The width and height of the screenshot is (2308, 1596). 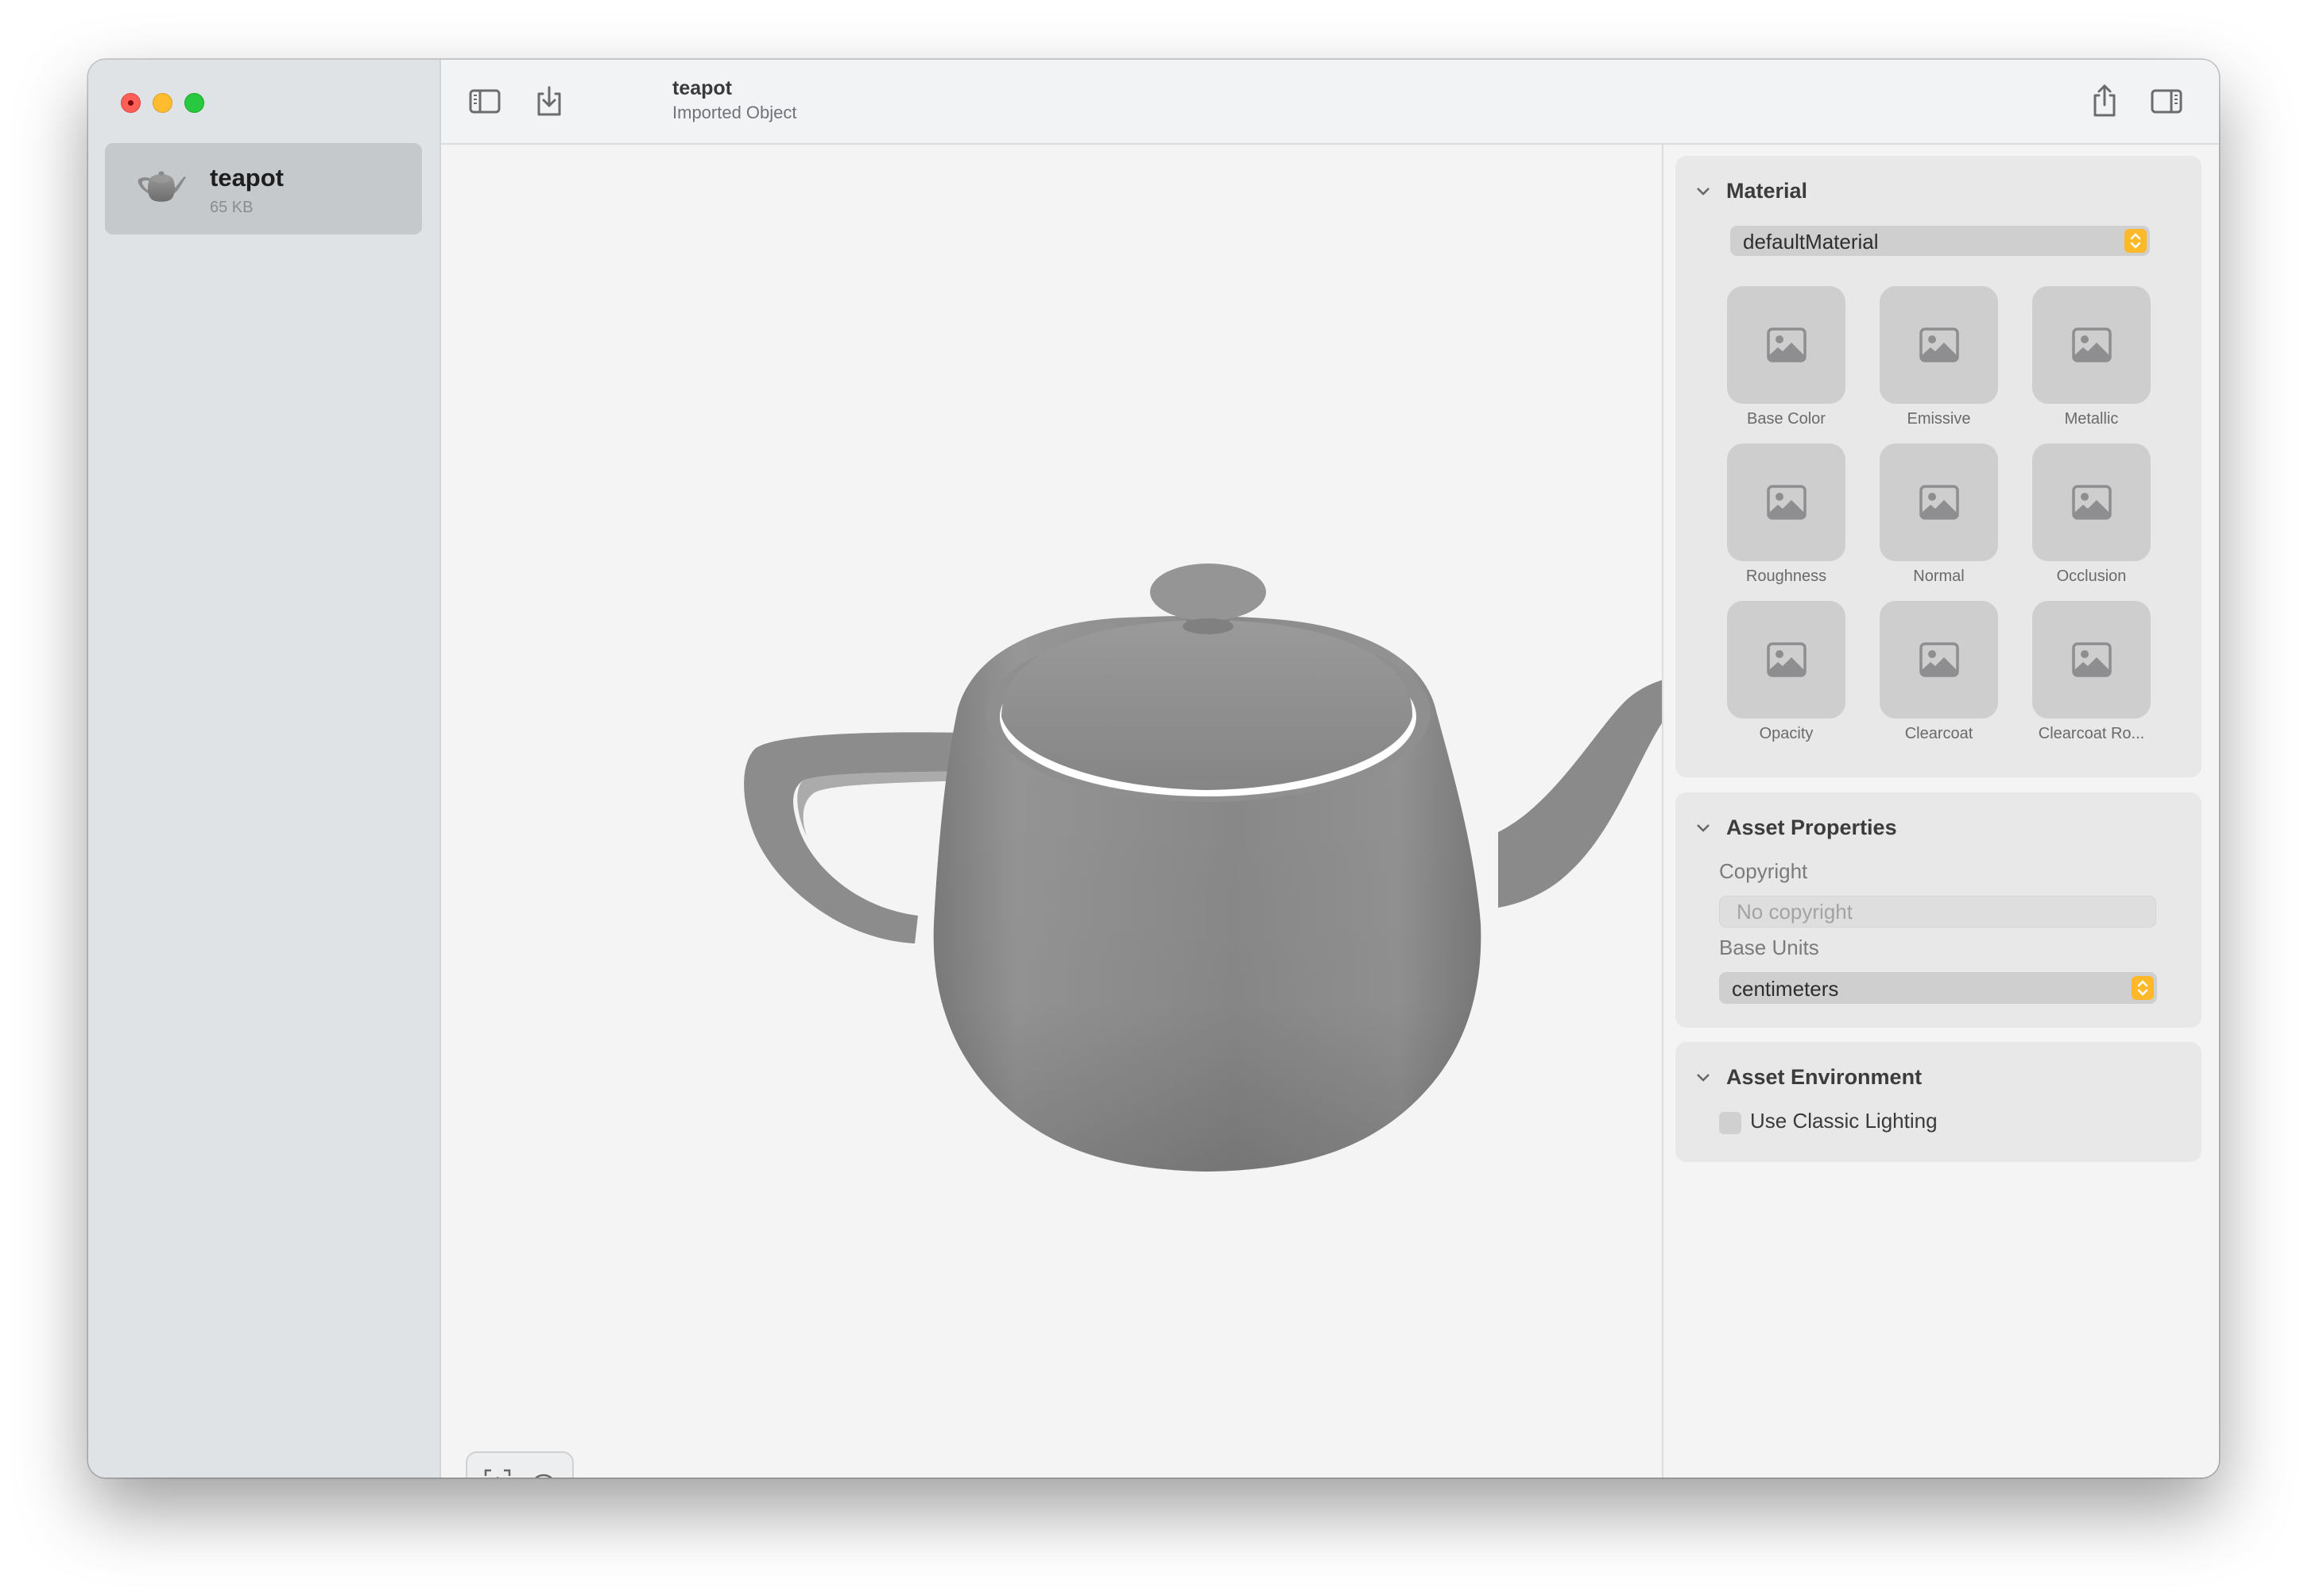 What do you see at coordinates (264, 769) in the screenshot?
I see `sidebar: teapot 65 KB` at bounding box center [264, 769].